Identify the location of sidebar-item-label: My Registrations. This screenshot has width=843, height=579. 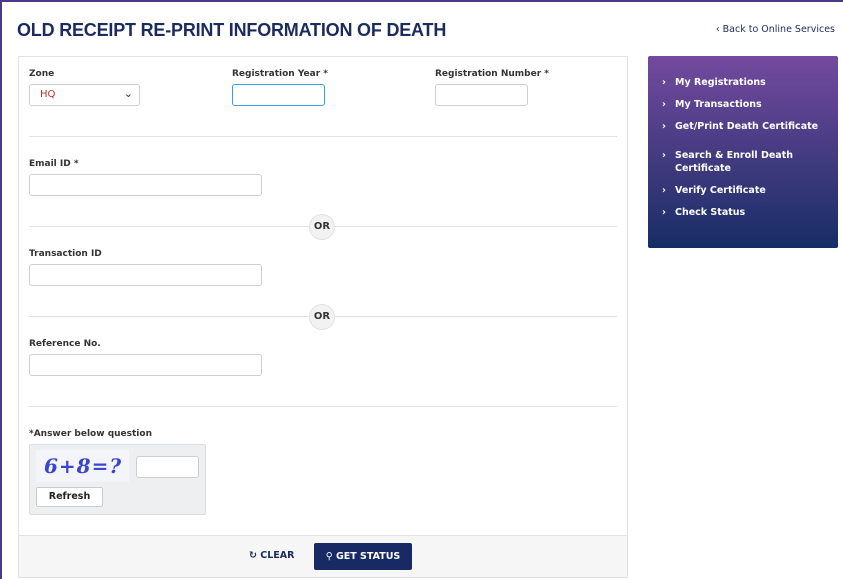
(720, 82).